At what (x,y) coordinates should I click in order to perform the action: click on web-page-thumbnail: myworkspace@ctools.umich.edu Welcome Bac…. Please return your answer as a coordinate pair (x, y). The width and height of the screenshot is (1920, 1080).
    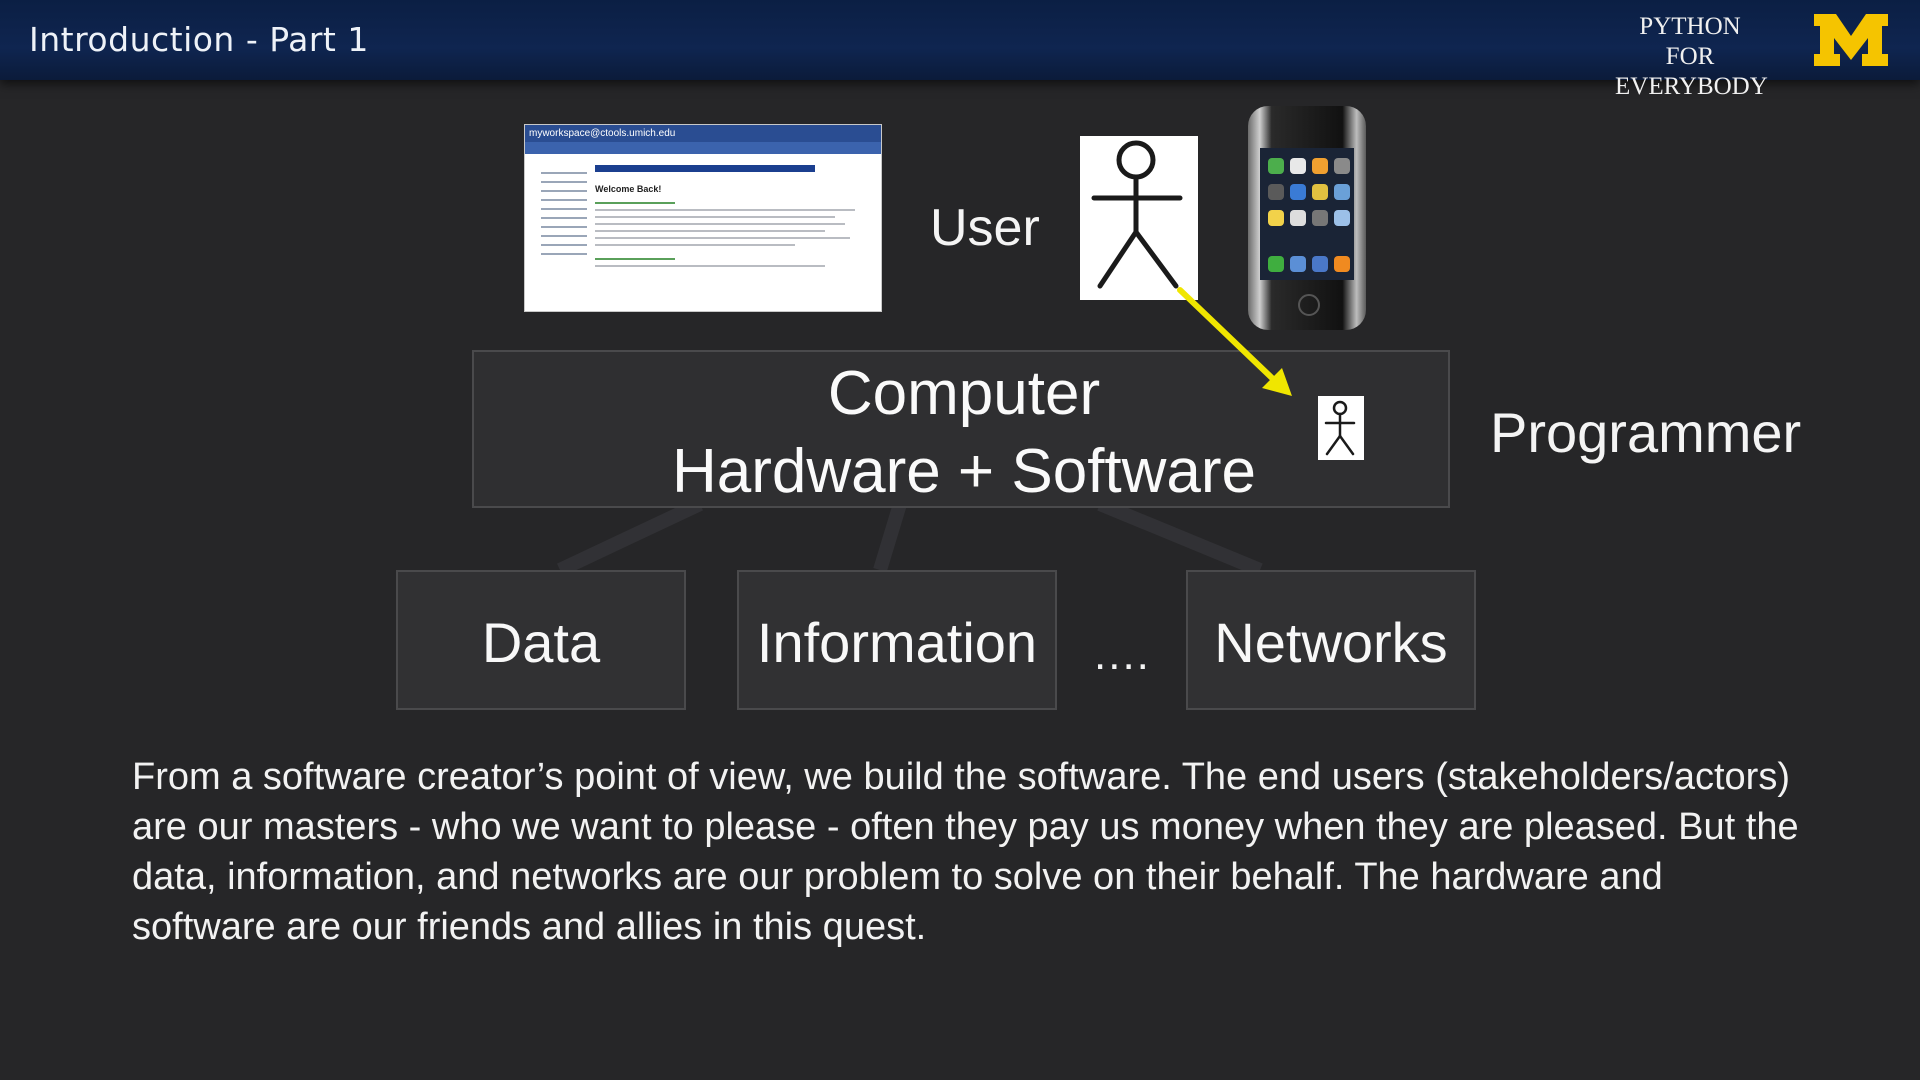
    Looking at the image, I should click on (703, 218).